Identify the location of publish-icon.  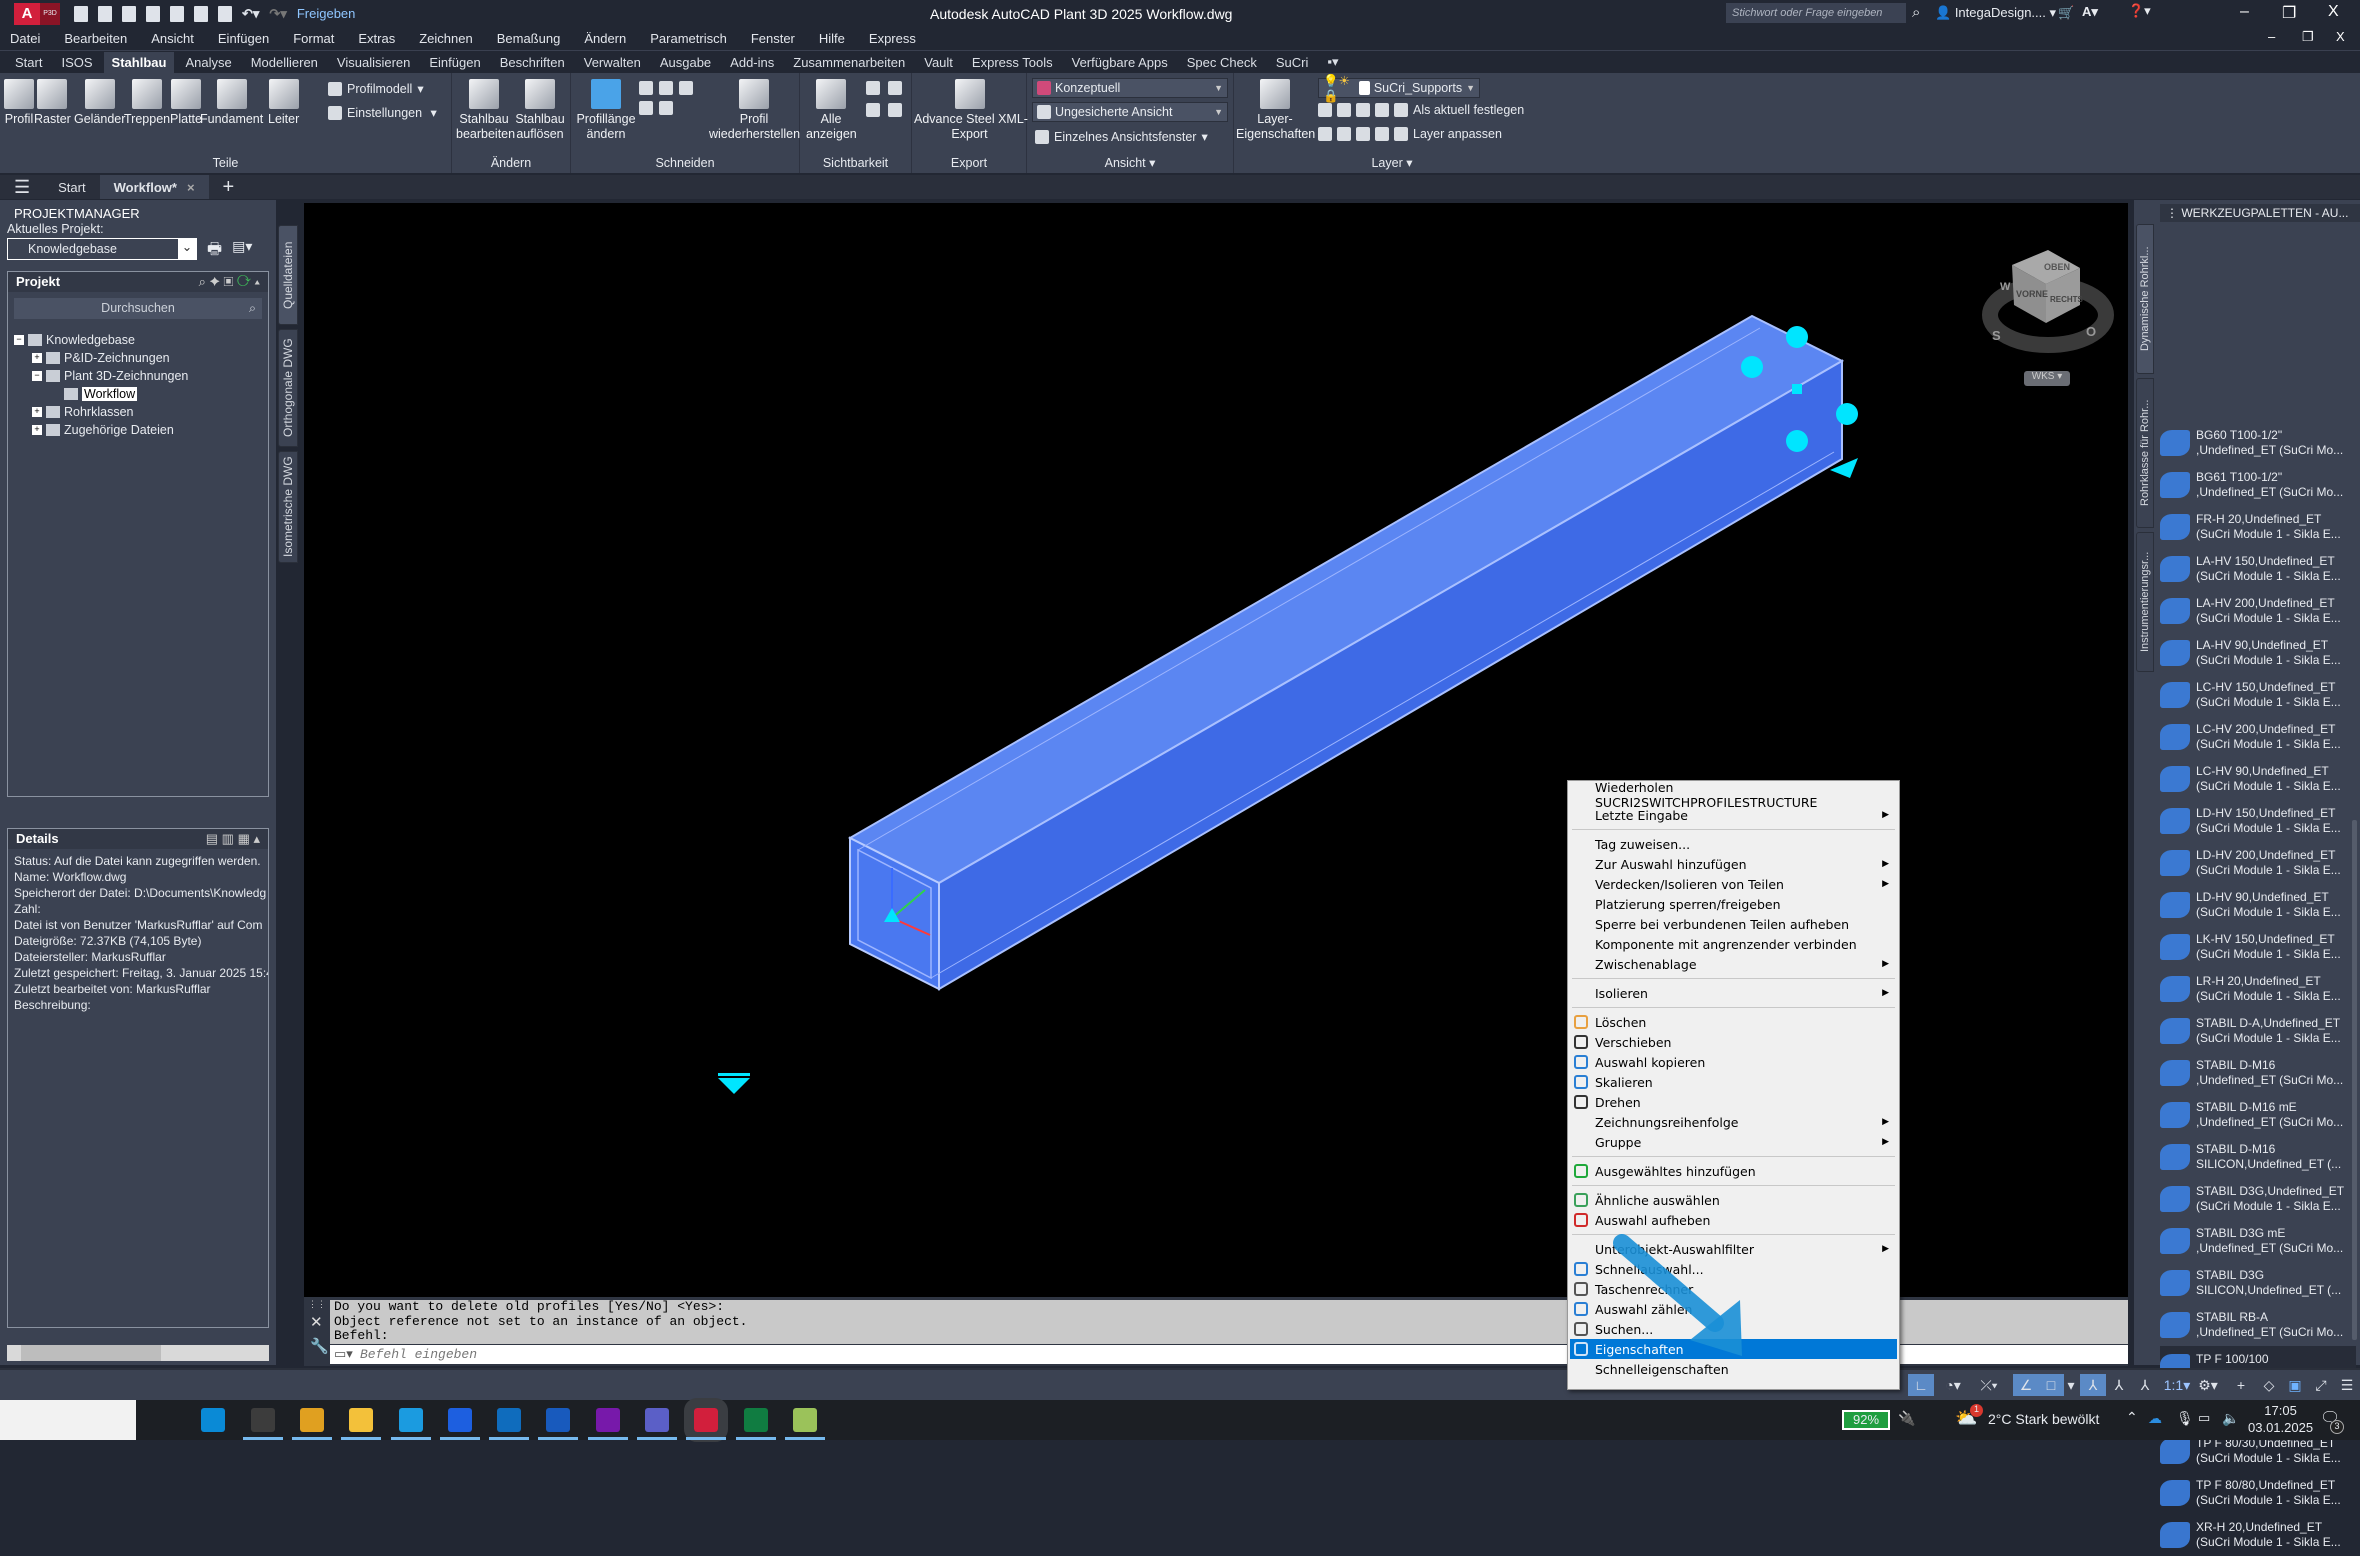
(177, 13).